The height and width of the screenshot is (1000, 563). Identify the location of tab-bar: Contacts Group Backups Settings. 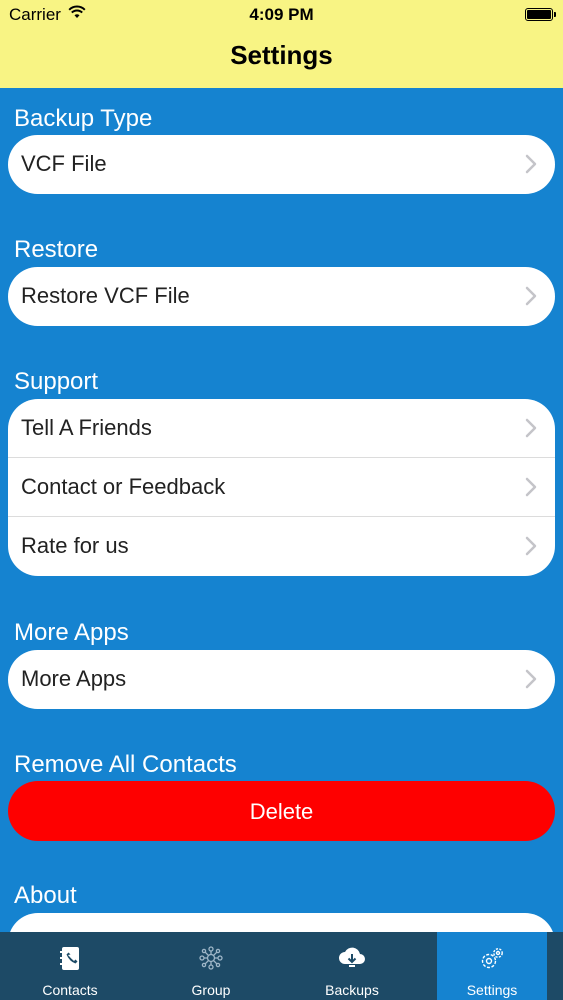
(281, 966).